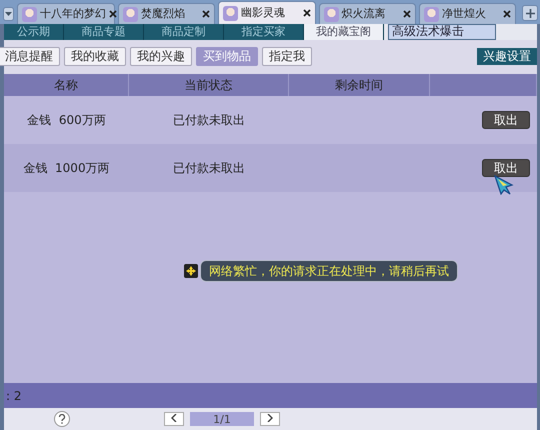 This screenshot has width=540, height=430. Describe the element at coordinates (95, 56) in the screenshot. I see `filter-button: 我的收藏` at that location.